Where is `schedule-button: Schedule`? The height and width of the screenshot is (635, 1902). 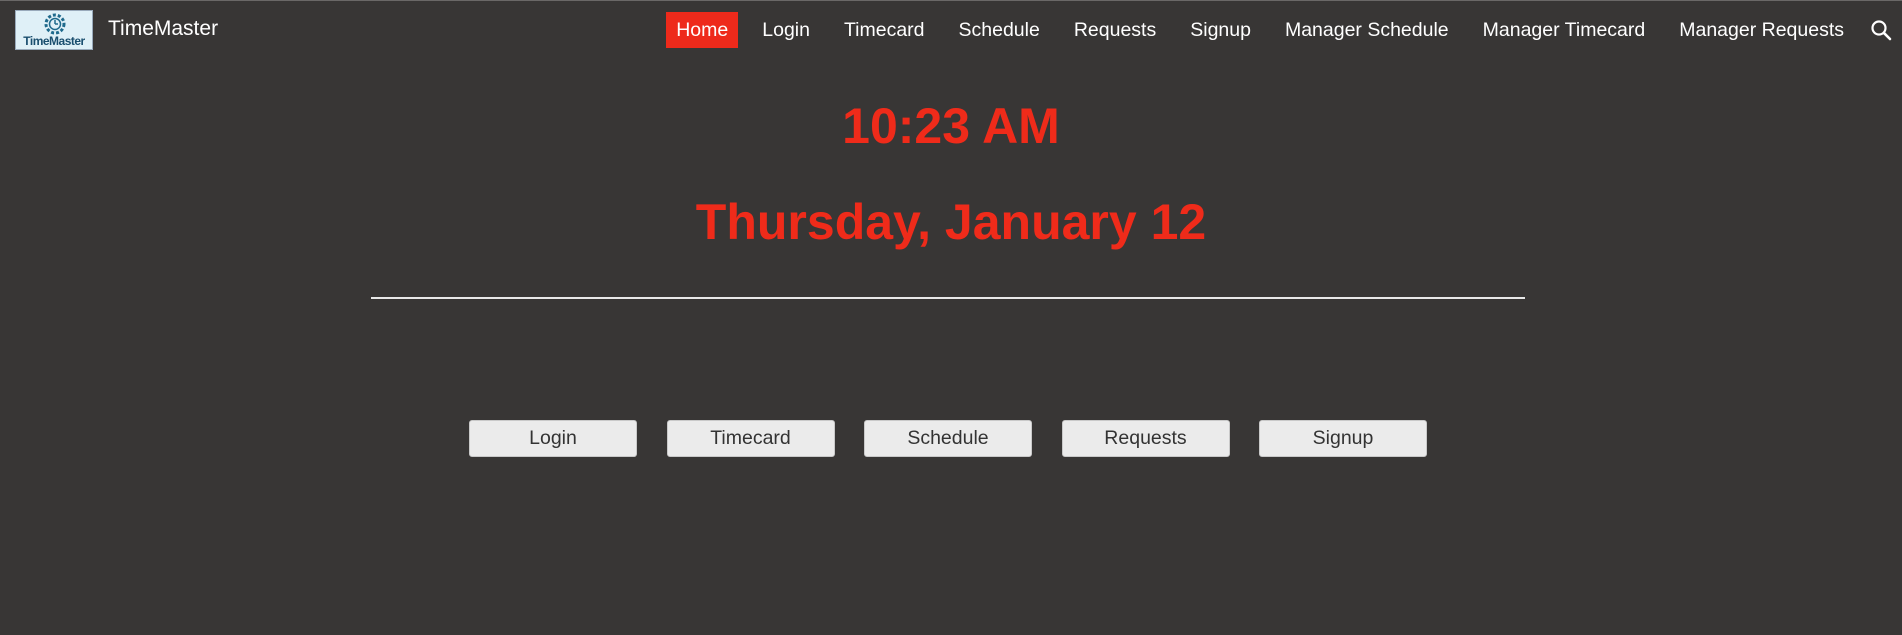
schedule-button: Schedule is located at coordinates (948, 438).